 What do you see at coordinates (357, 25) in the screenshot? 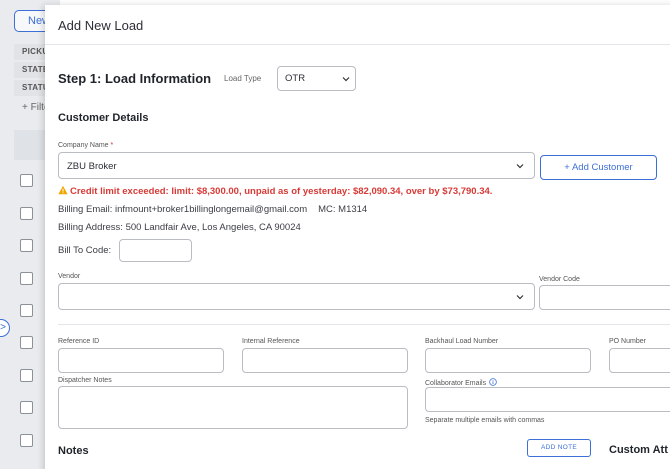
I see `modal-header: Add New Load` at bounding box center [357, 25].